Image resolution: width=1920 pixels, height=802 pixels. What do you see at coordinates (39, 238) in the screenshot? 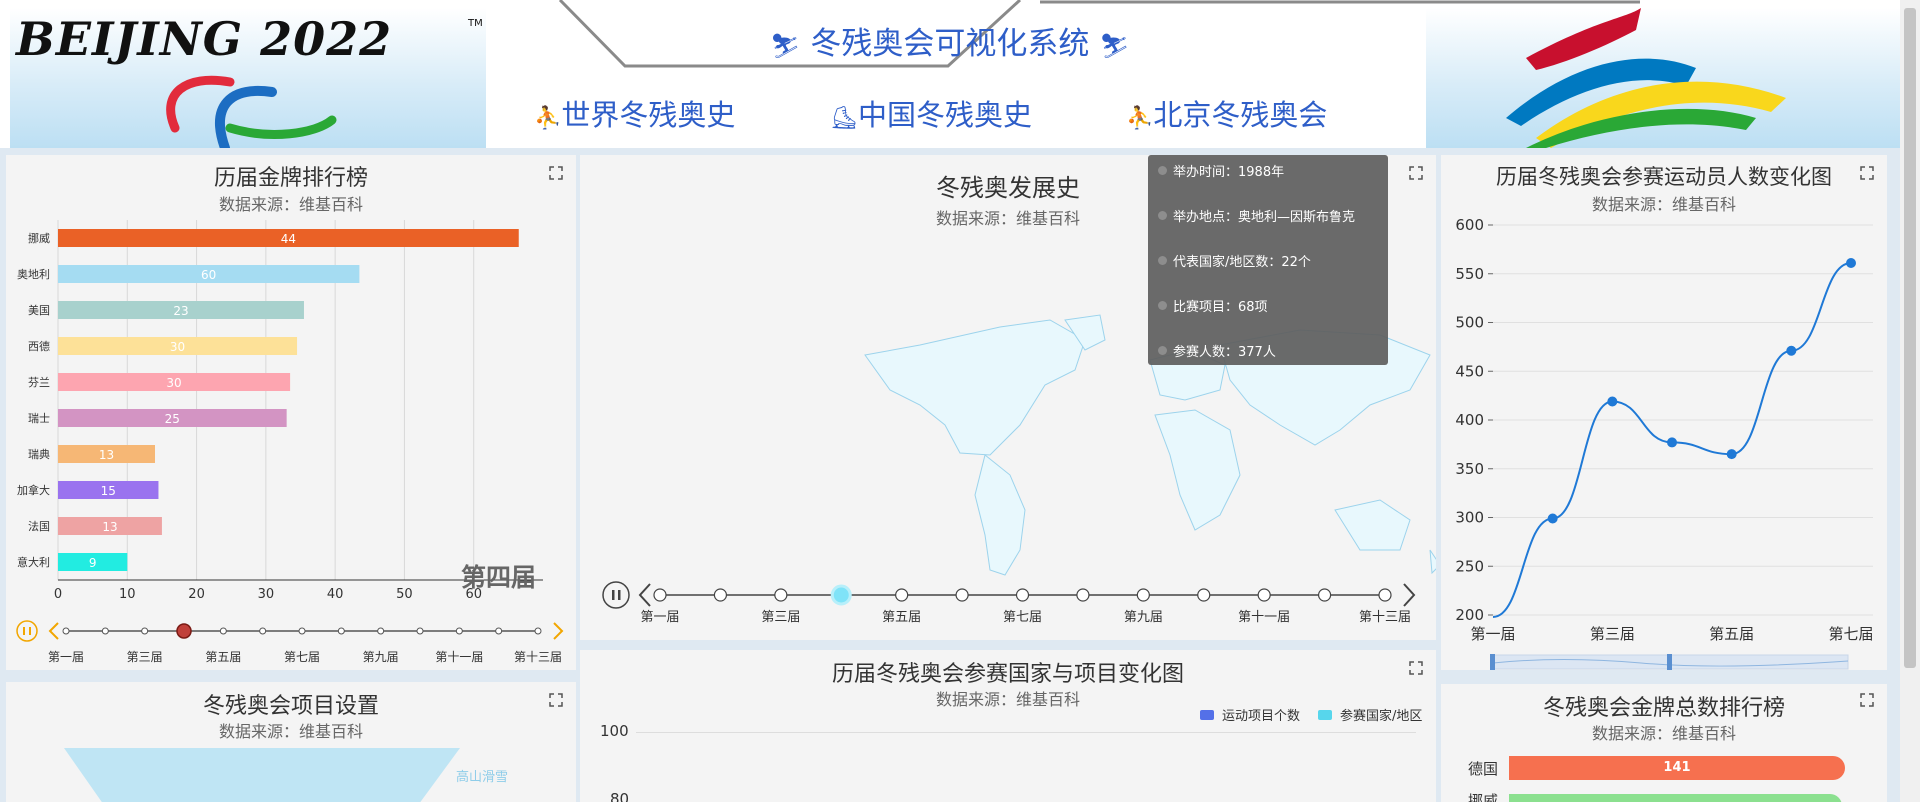
I see `country-label: 挪威` at bounding box center [39, 238].